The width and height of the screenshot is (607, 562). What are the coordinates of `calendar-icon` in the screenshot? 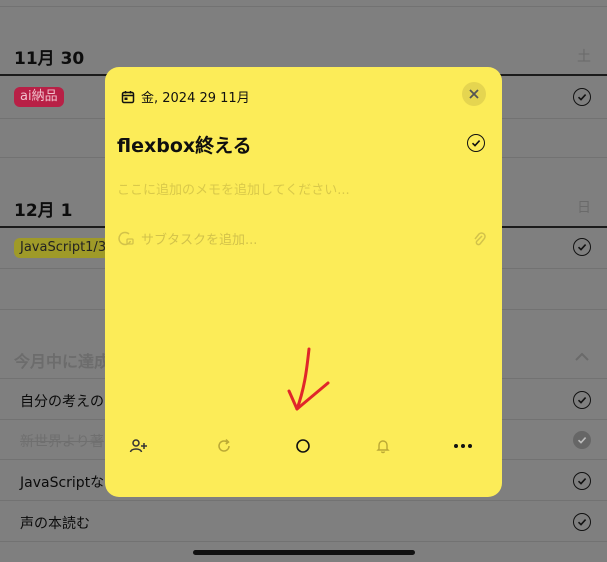 It's located at (128, 96).